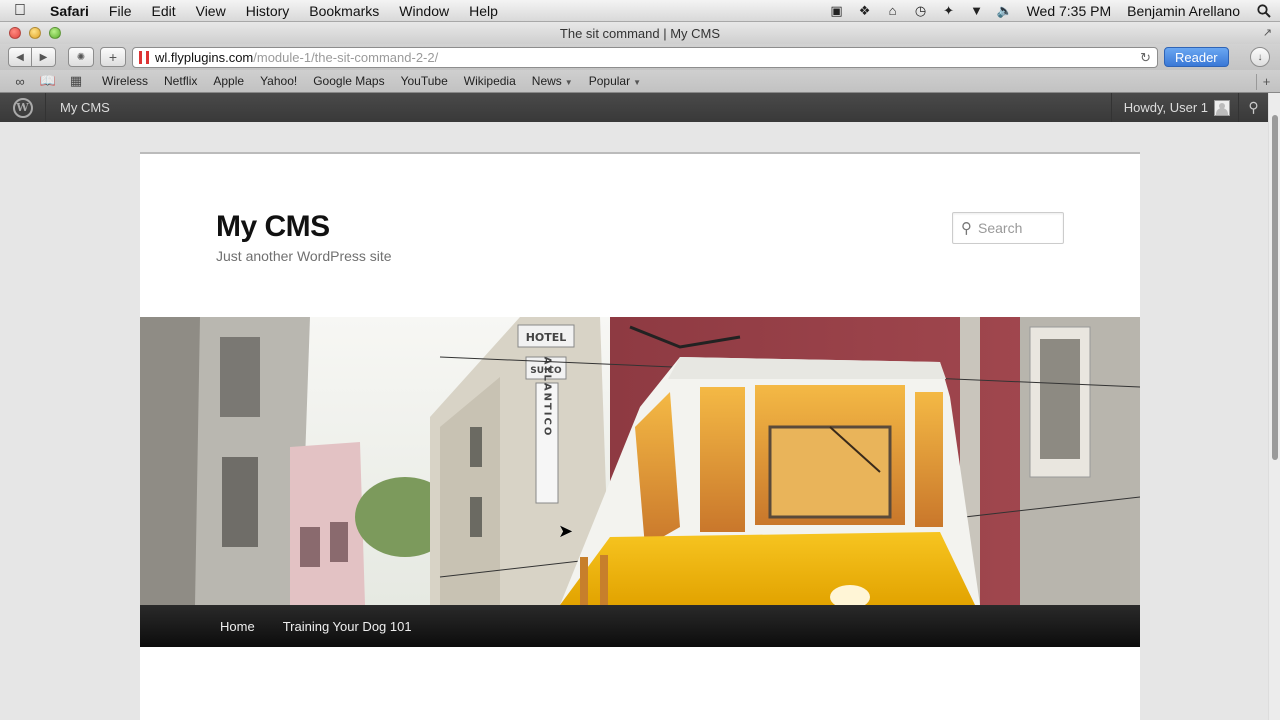 The image size is (1280, 720). I want to click on bookmark-folder-popular: Popular ▼, so click(615, 81).